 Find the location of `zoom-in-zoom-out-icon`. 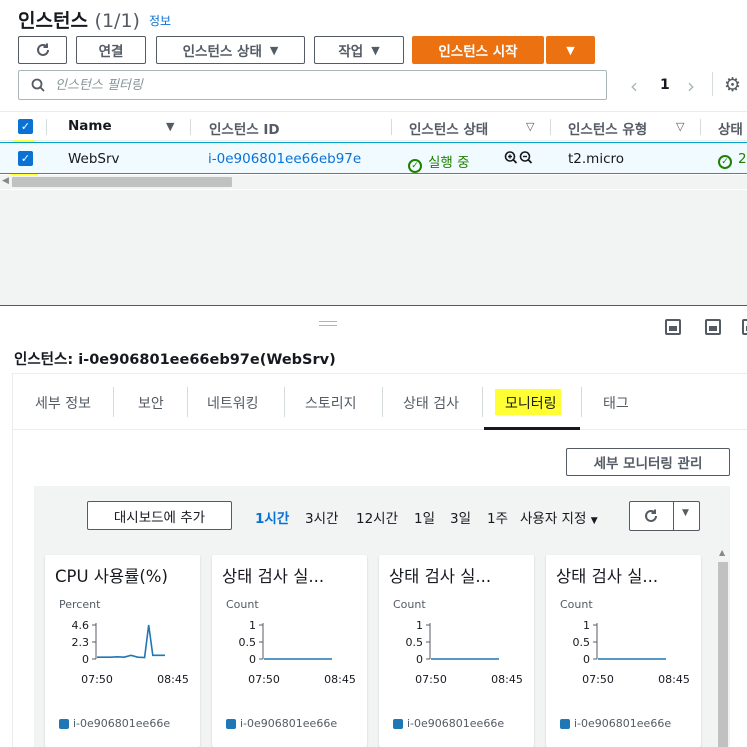

zoom-in-zoom-out-icon is located at coordinates (520, 158).